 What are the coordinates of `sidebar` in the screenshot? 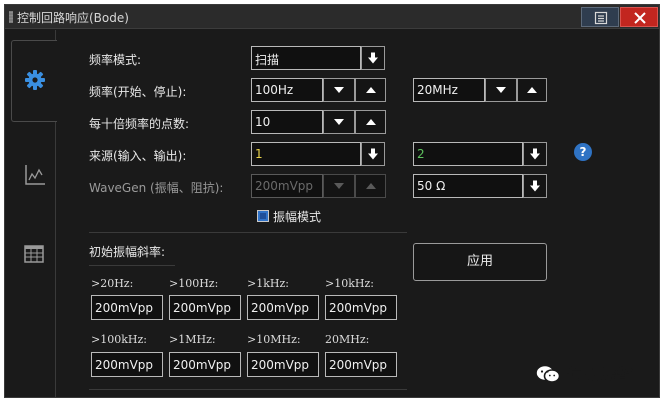 It's located at (31, 213).